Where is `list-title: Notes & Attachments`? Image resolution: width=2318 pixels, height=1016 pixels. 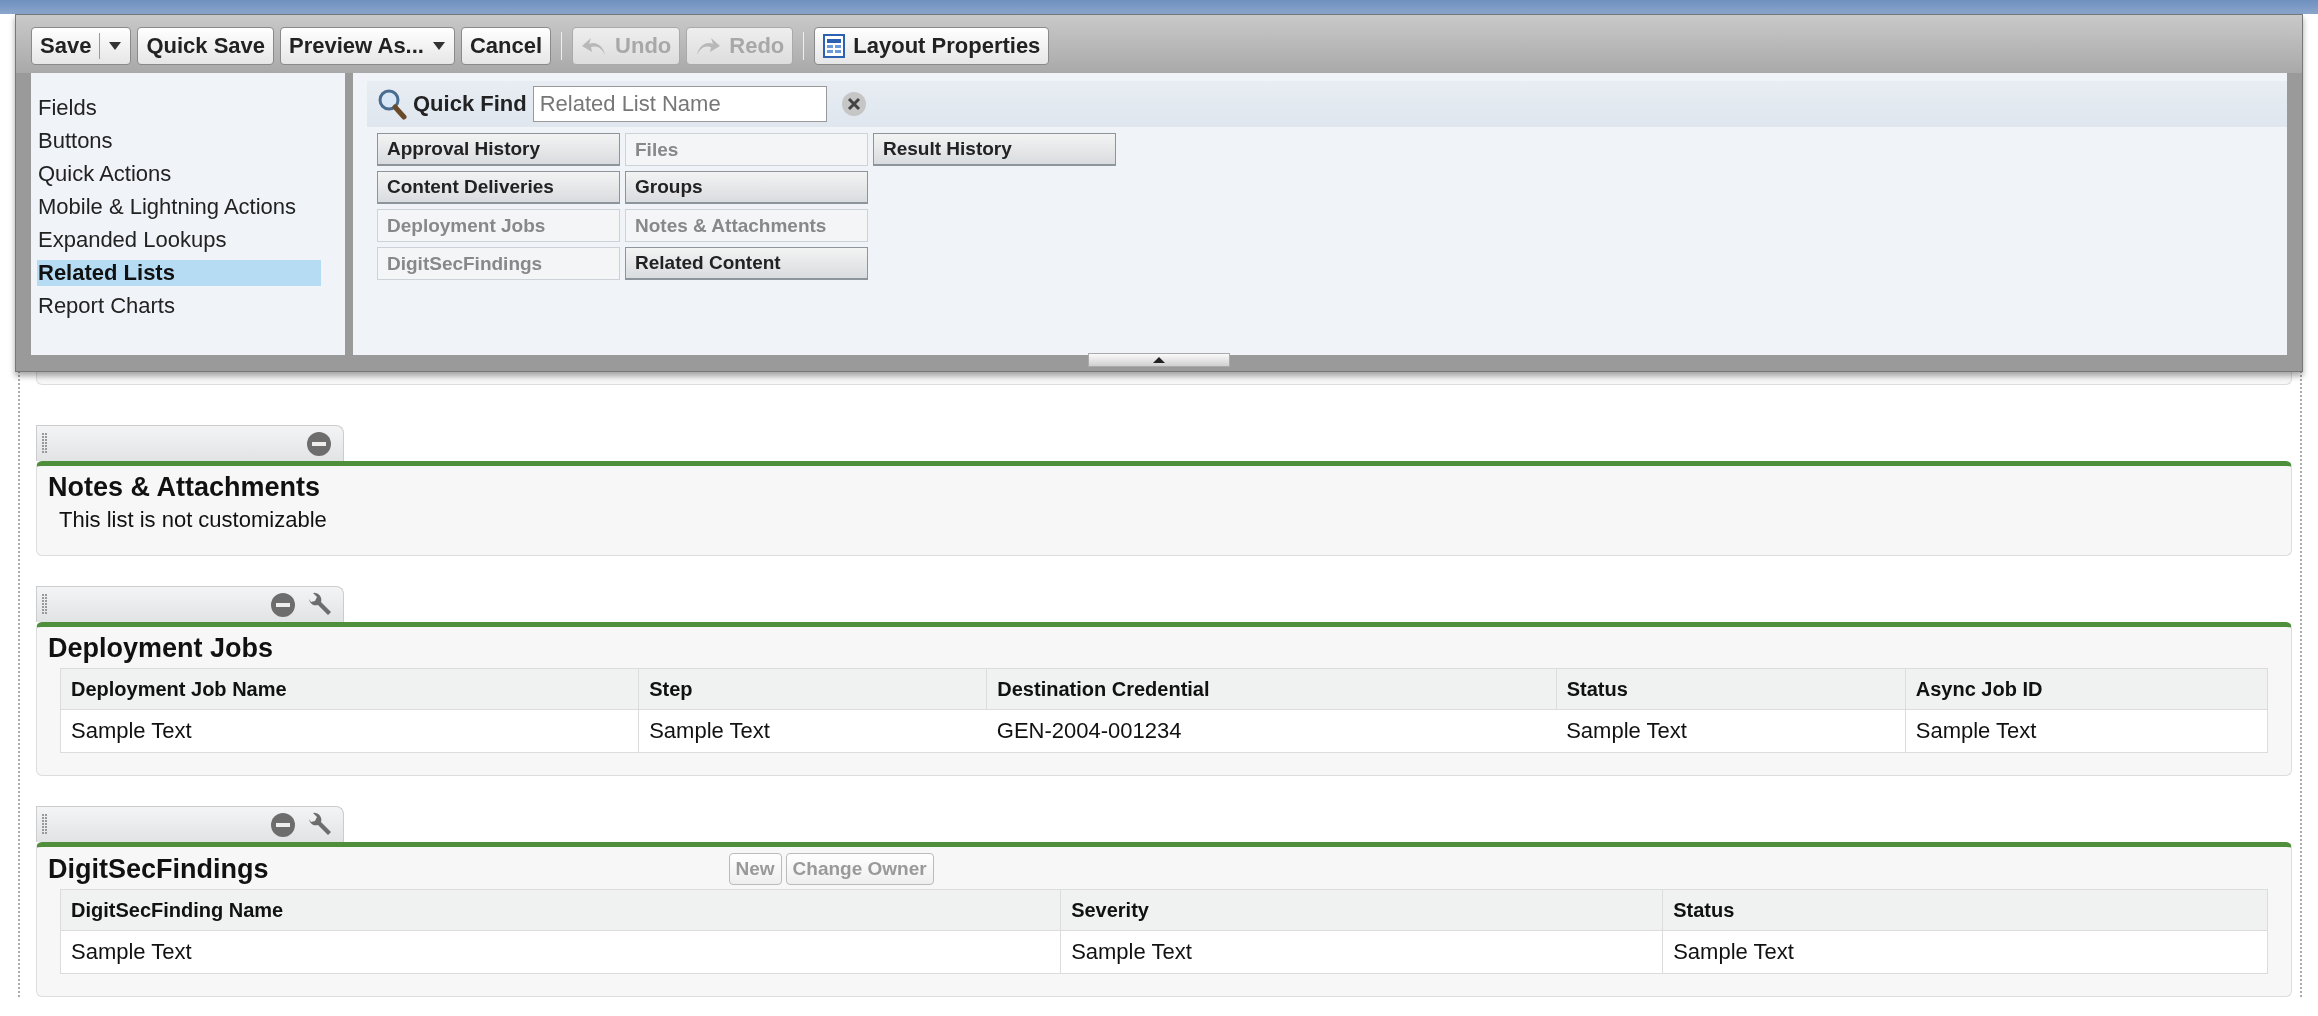
list-title: Notes & Attachments is located at coordinates (184, 487).